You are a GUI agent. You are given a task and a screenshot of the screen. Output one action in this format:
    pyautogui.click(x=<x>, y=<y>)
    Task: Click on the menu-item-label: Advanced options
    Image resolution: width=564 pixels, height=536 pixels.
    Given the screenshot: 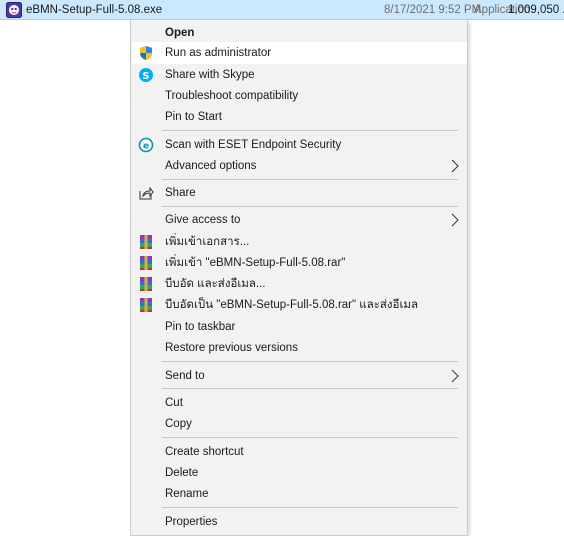 What is the action you would take?
    pyautogui.click(x=211, y=166)
    